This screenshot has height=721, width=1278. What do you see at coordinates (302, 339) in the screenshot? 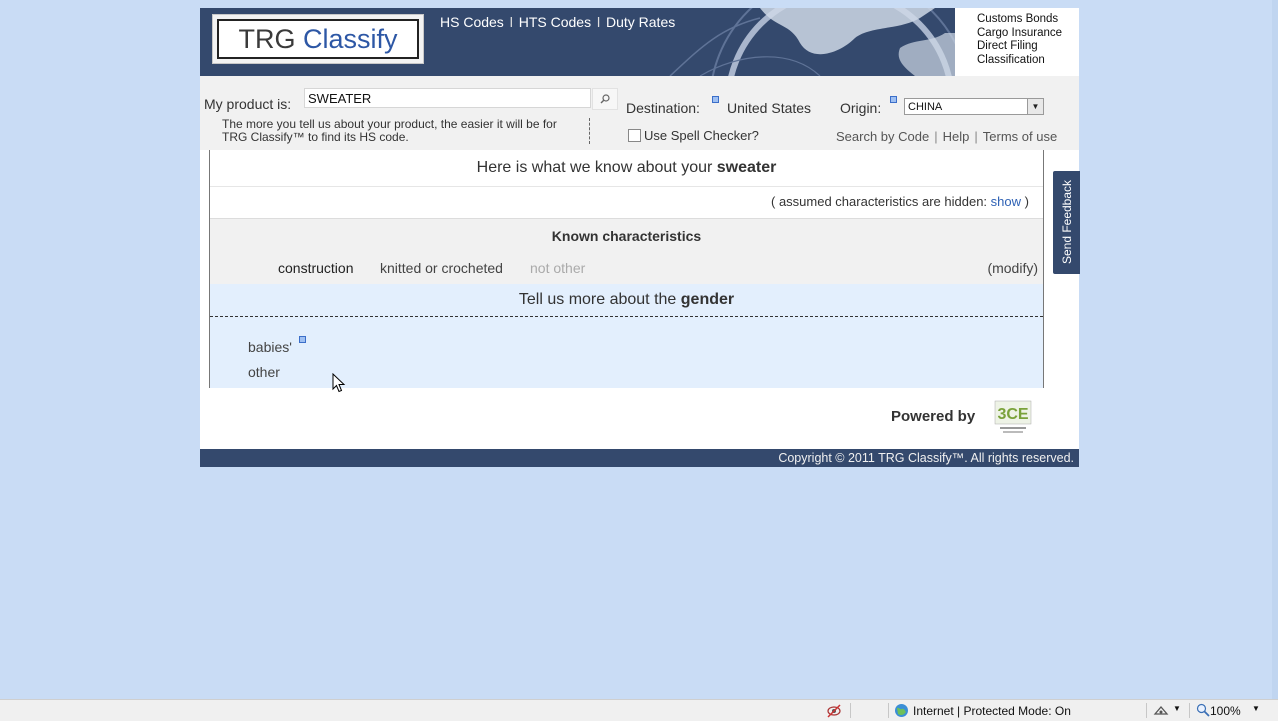
I see `babies-info-icon` at bounding box center [302, 339].